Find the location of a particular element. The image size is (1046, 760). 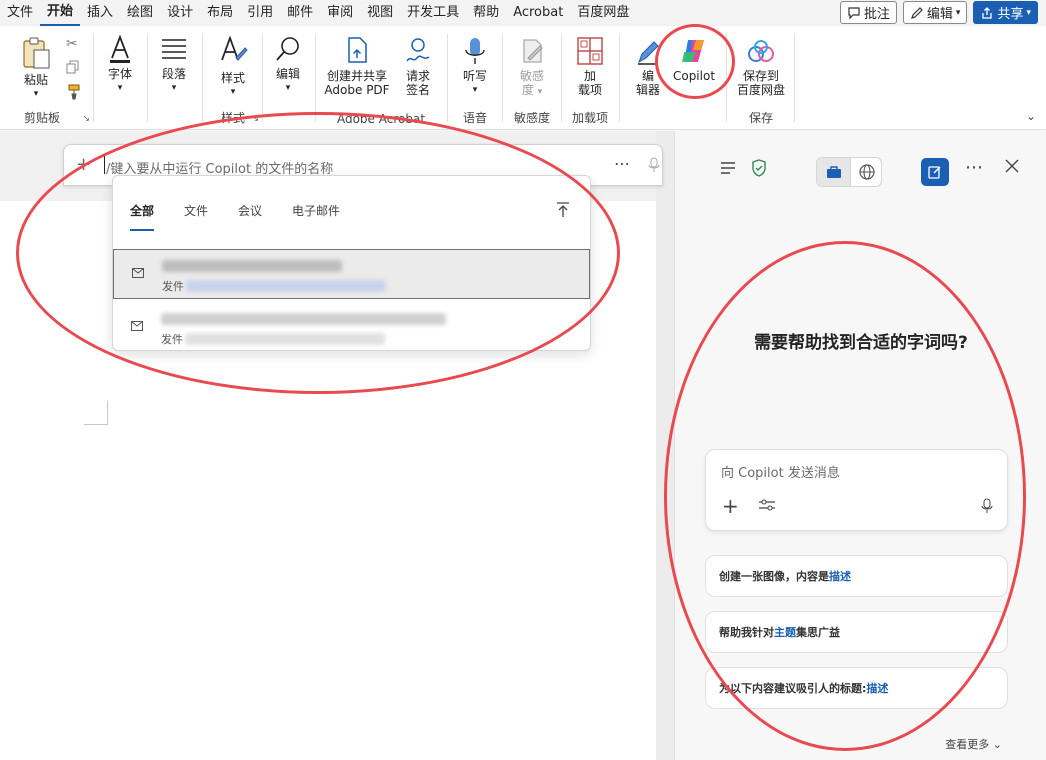

menu-acrobat: Acrobat is located at coordinates (538, 13).